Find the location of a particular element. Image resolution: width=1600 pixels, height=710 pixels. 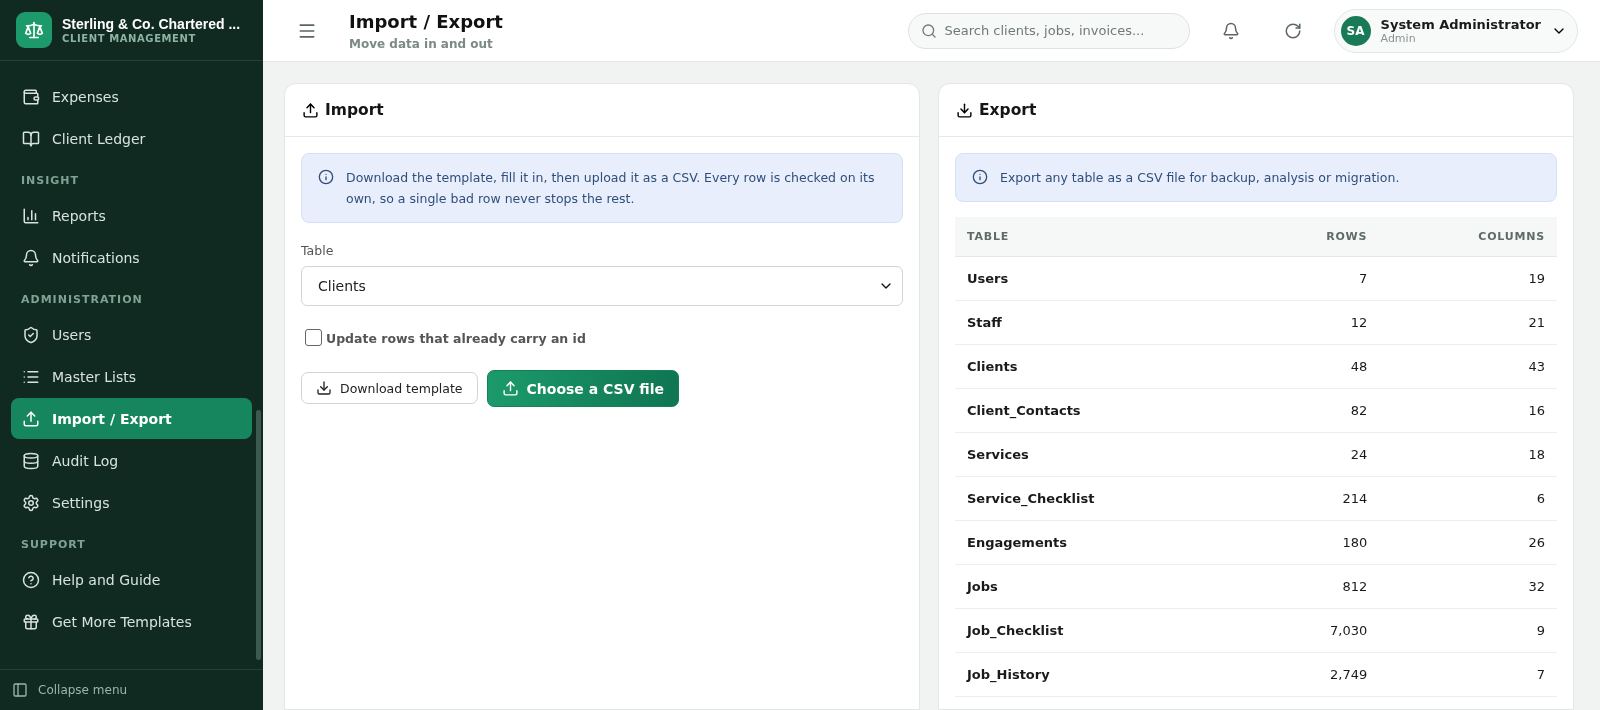

choose-file-button: Choose a CSV file is located at coordinates (583, 388).